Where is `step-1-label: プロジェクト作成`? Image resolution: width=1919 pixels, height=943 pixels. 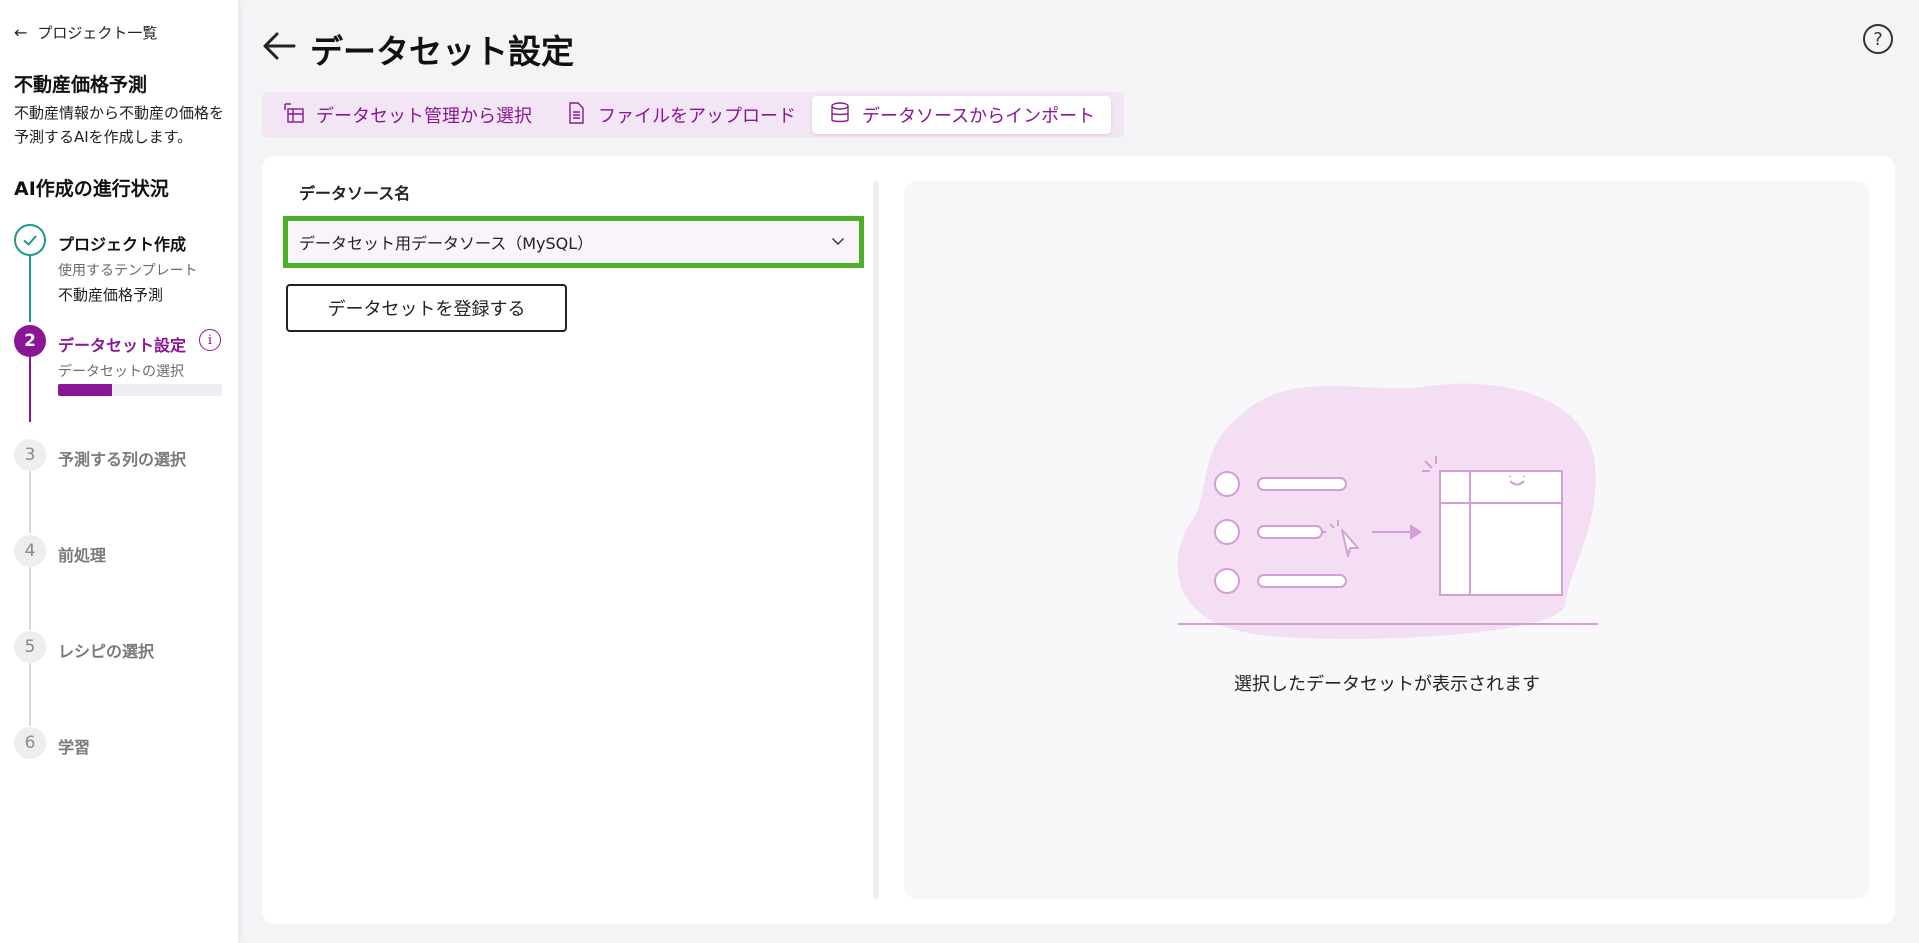
step-1-label: プロジェクト作成 is located at coordinates (122, 244).